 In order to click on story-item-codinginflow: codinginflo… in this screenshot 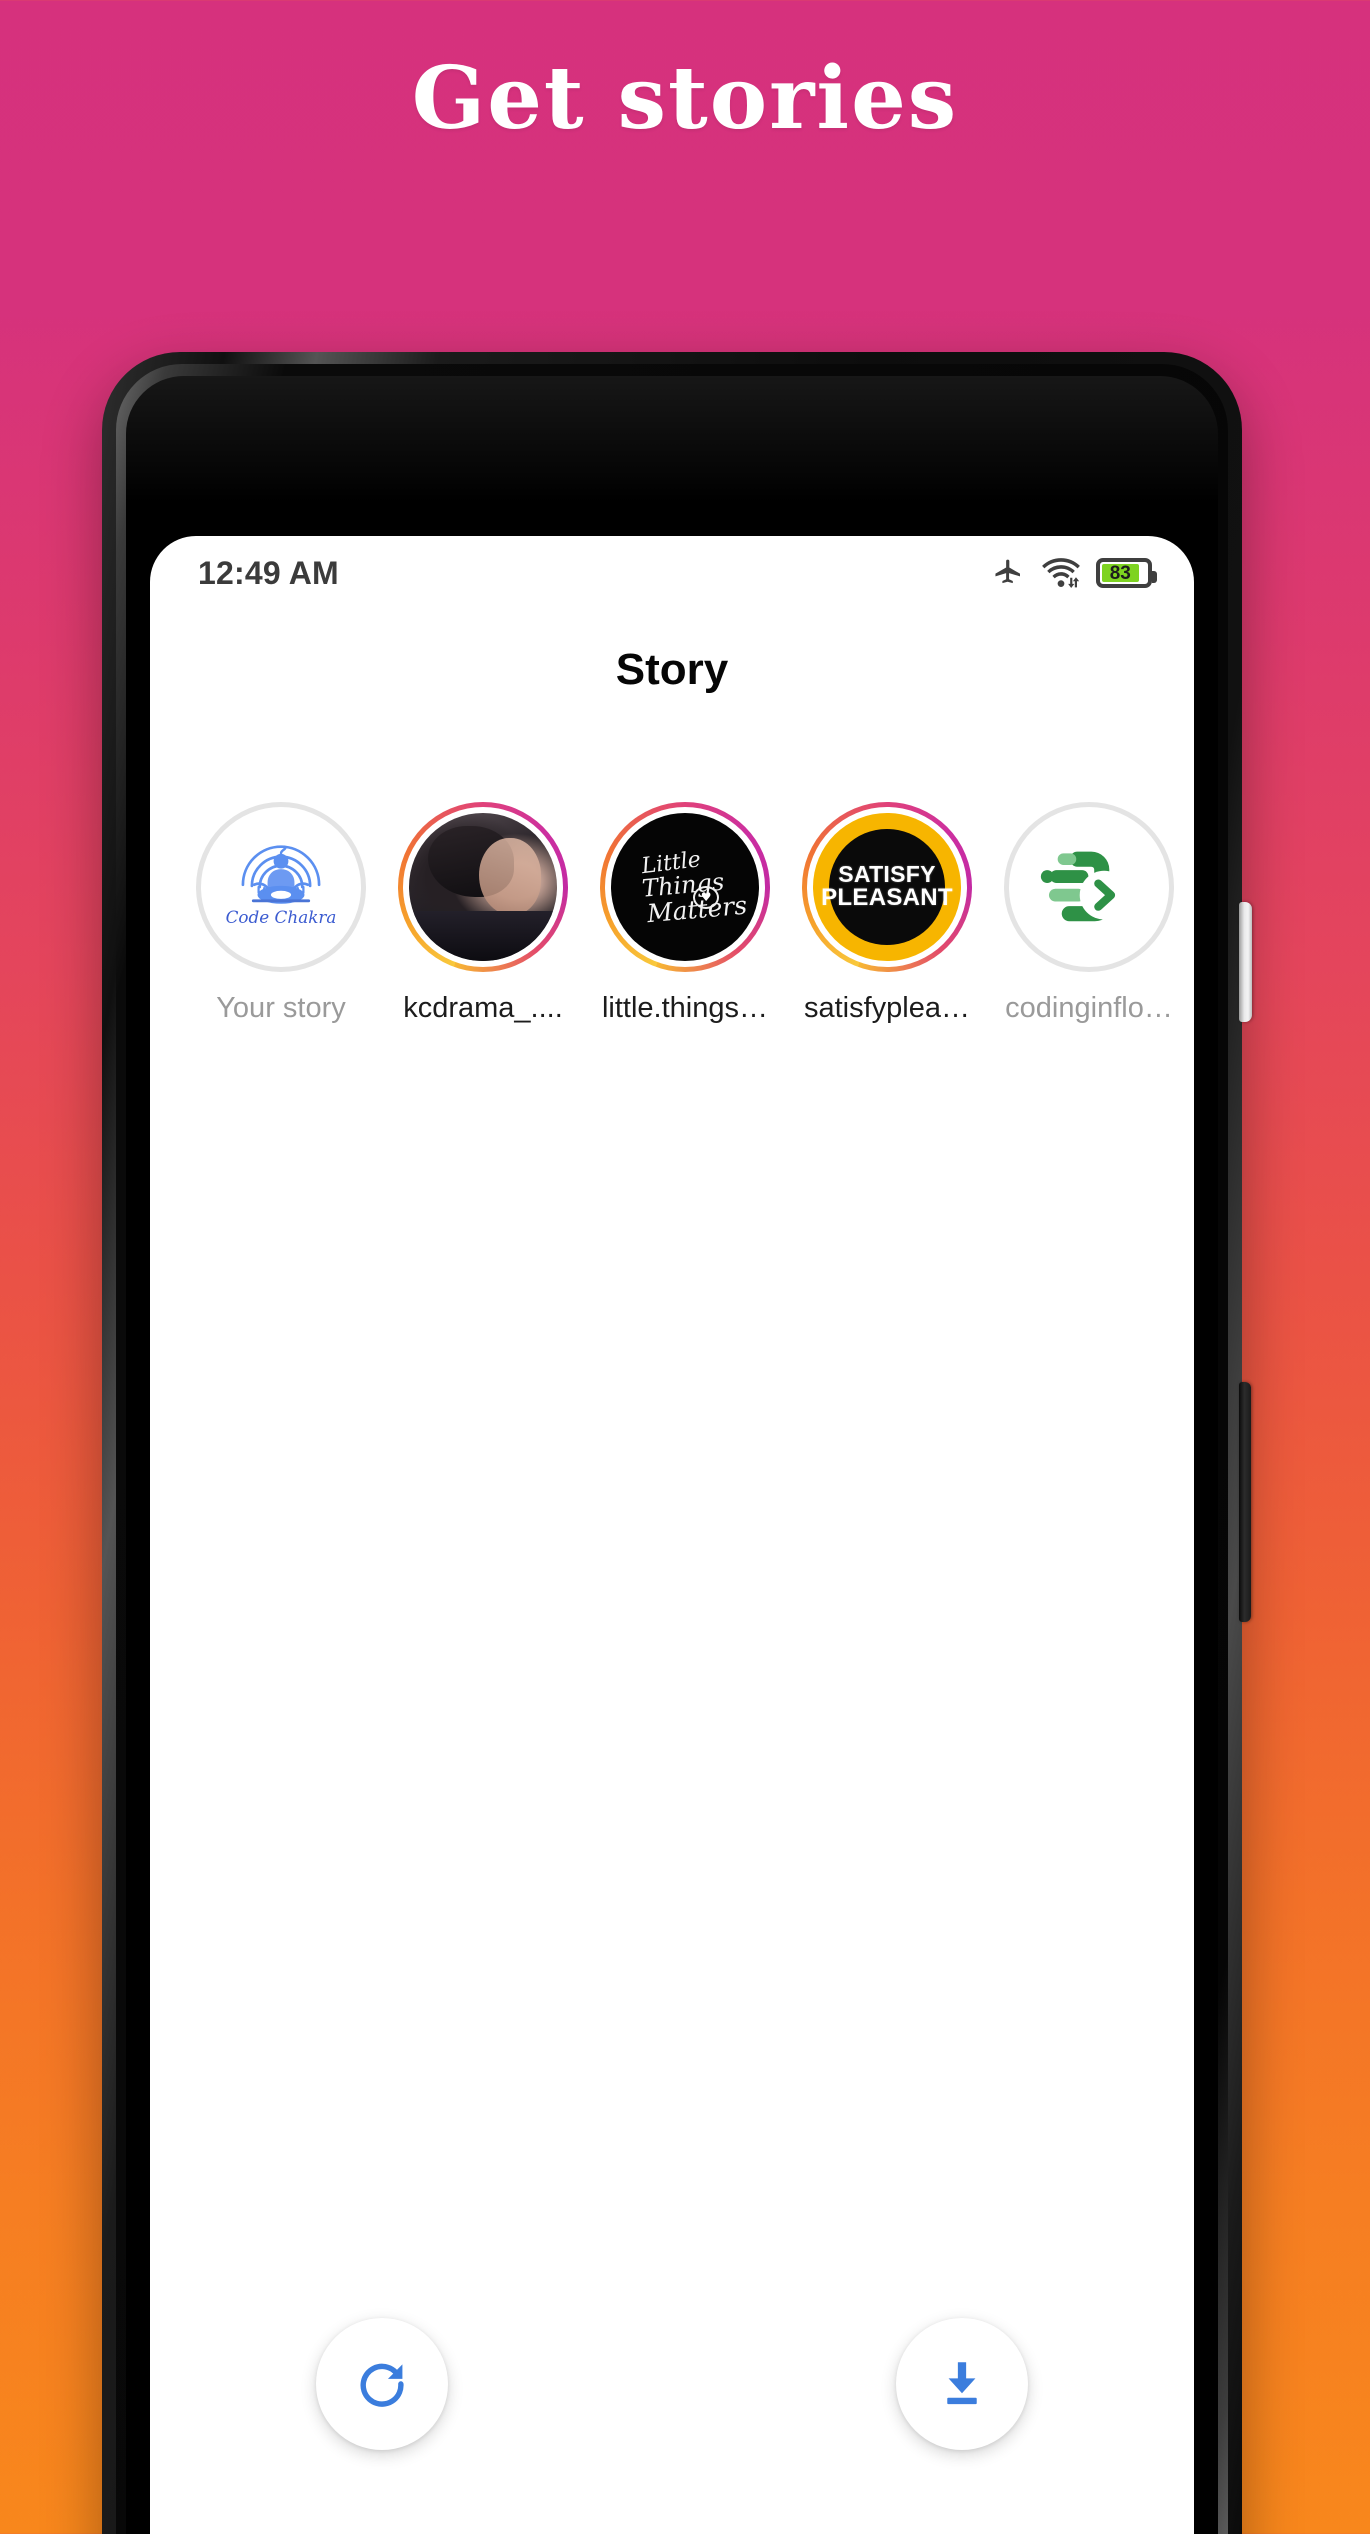, I will do `click(1089, 913)`.